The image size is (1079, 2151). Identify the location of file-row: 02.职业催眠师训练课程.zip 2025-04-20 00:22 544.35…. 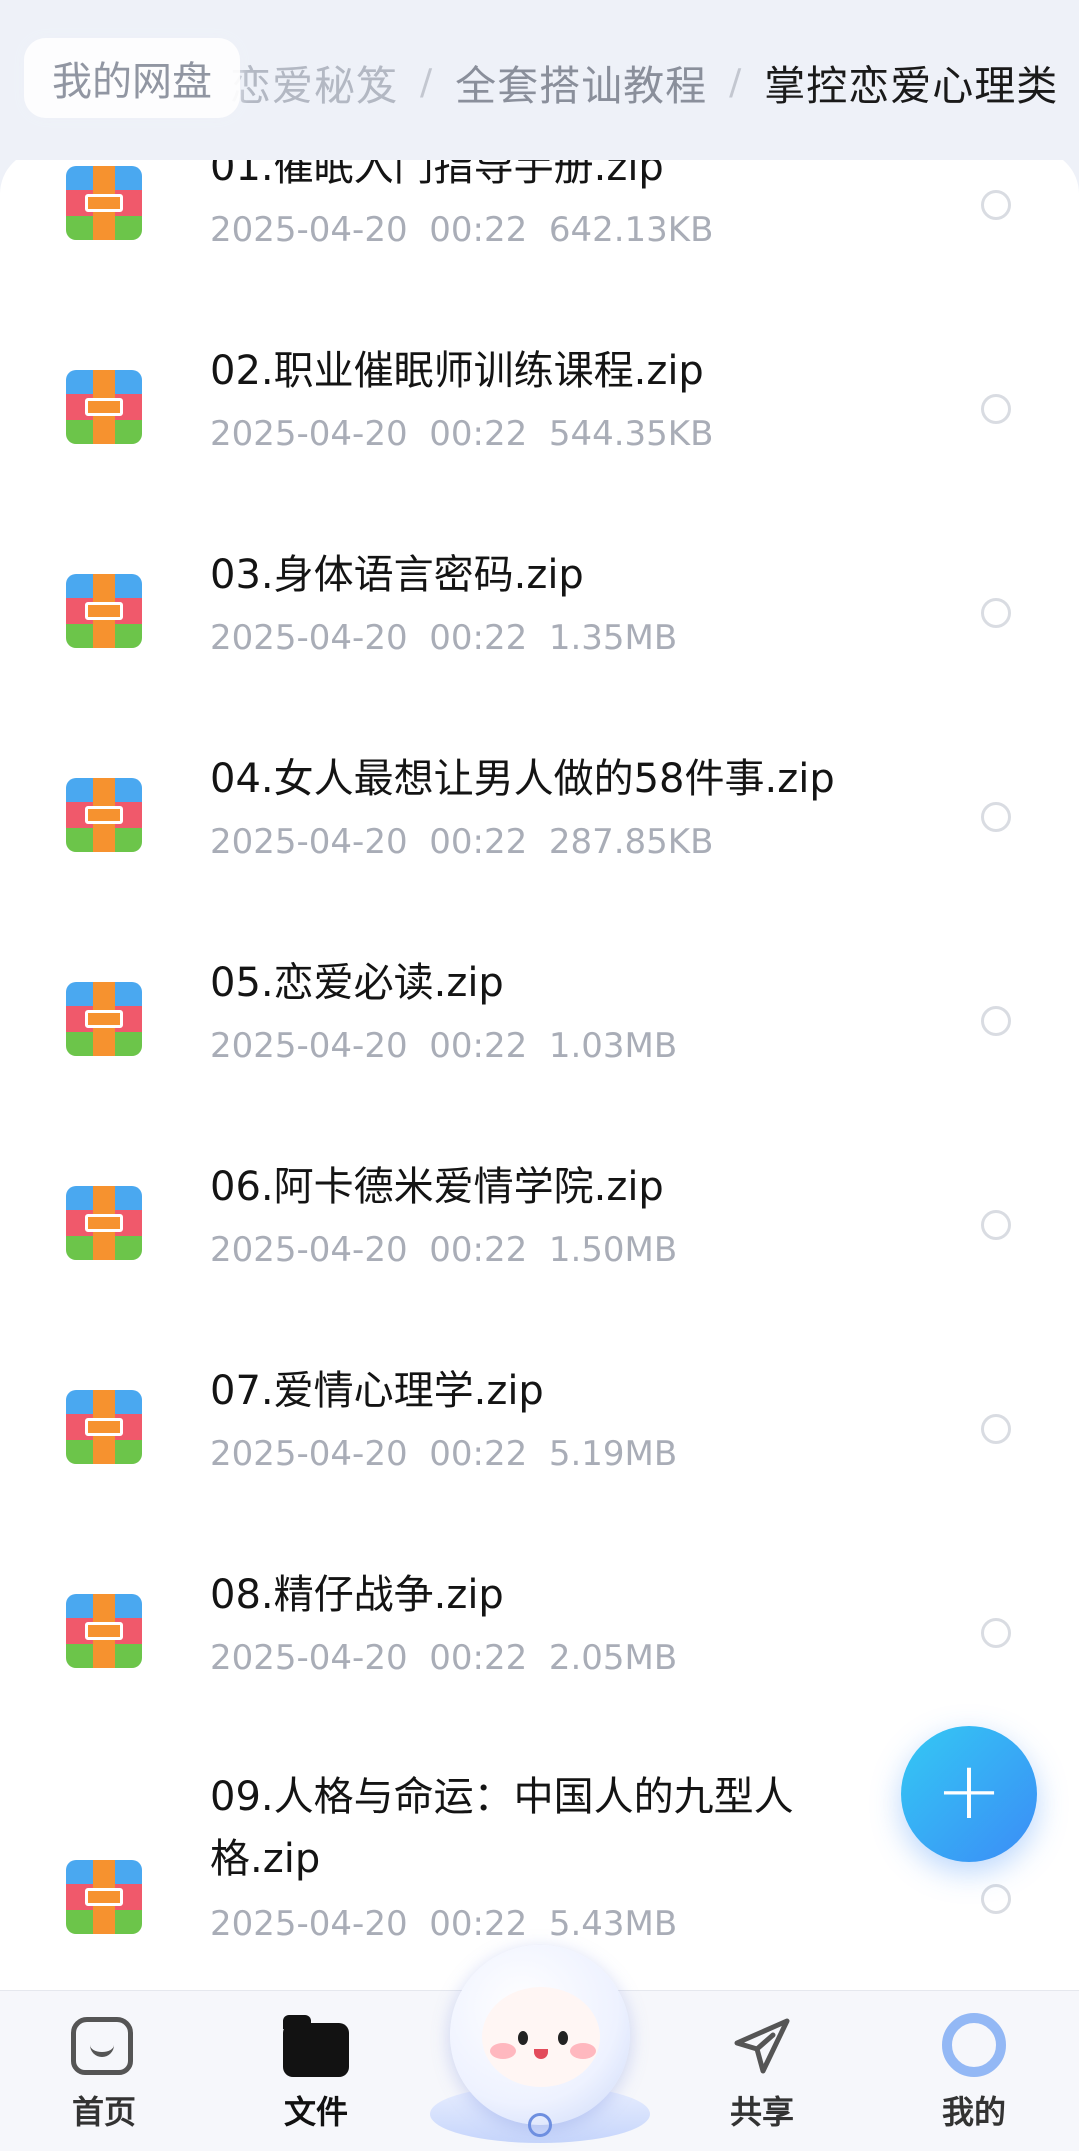
(539, 422).